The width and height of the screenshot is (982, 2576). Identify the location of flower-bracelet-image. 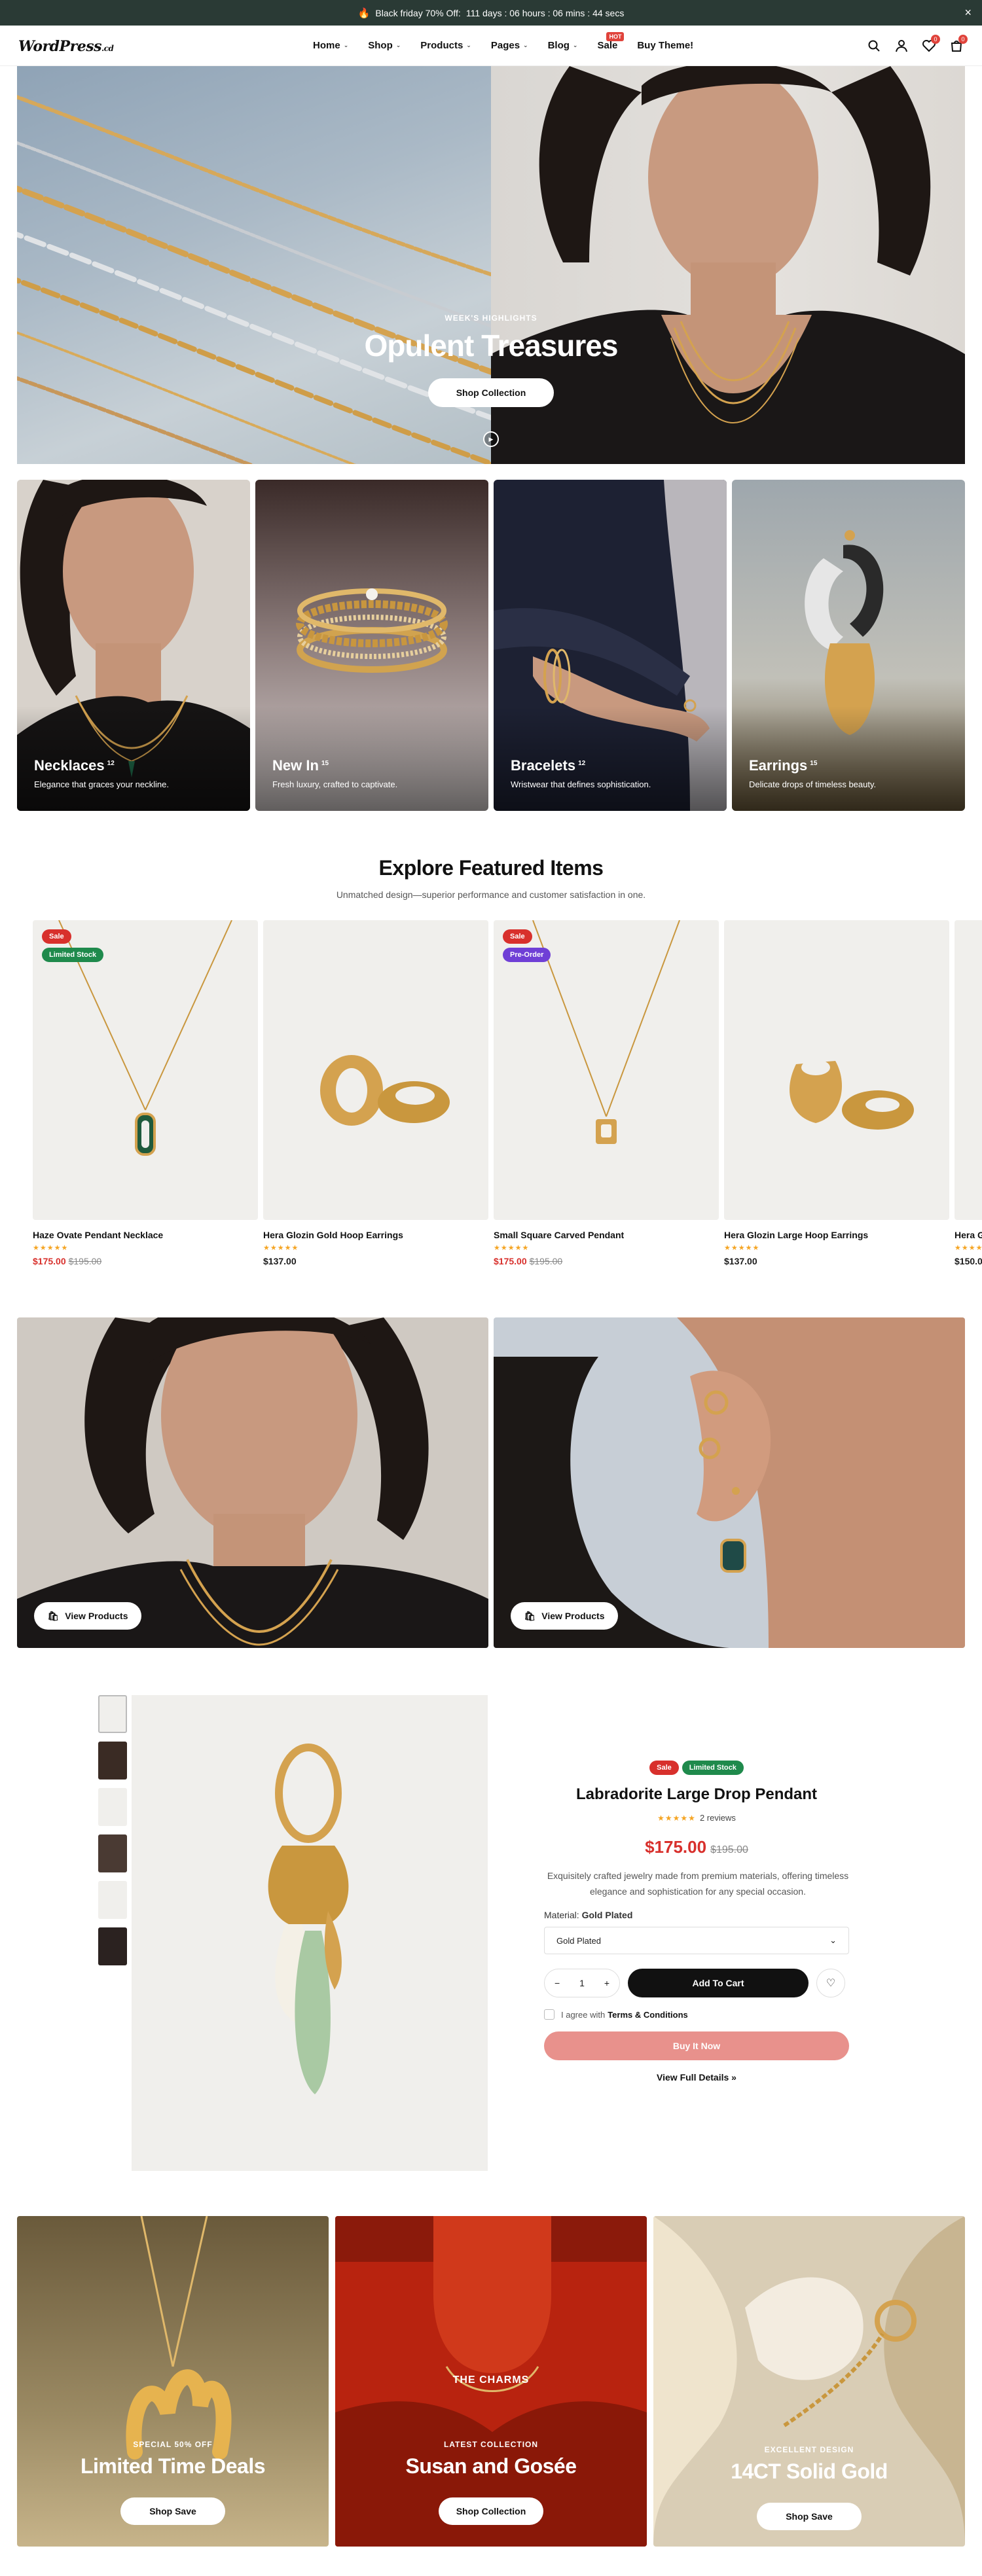
(809, 2381).